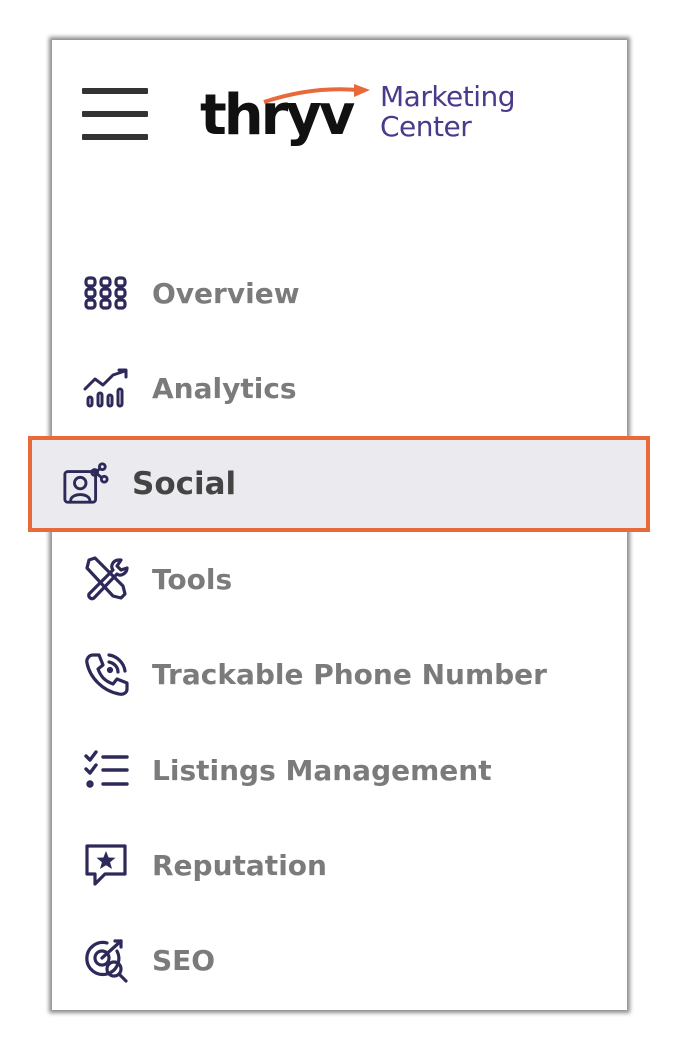  Describe the element at coordinates (226, 293) in the screenshot. I see `nav-item-label: Overview` at that location.